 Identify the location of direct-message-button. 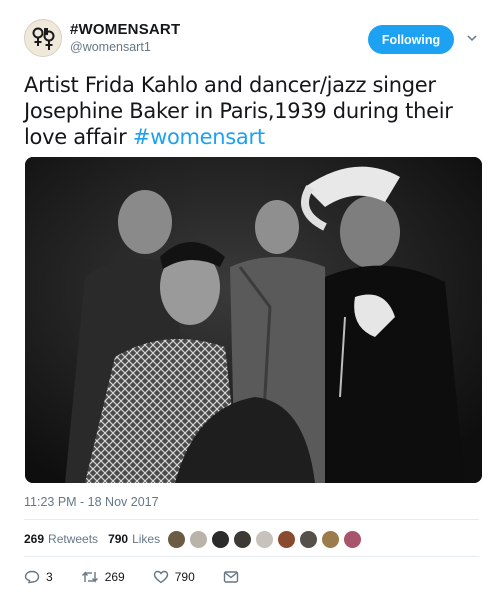
(234, 577).